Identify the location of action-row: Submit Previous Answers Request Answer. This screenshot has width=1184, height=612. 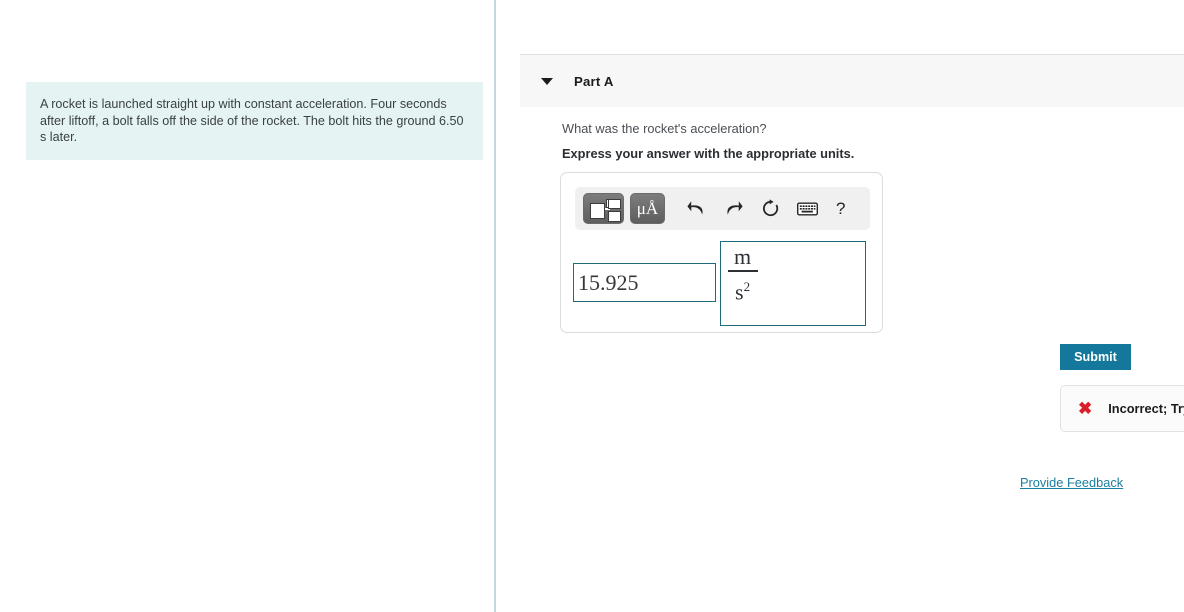
(1122, 357).